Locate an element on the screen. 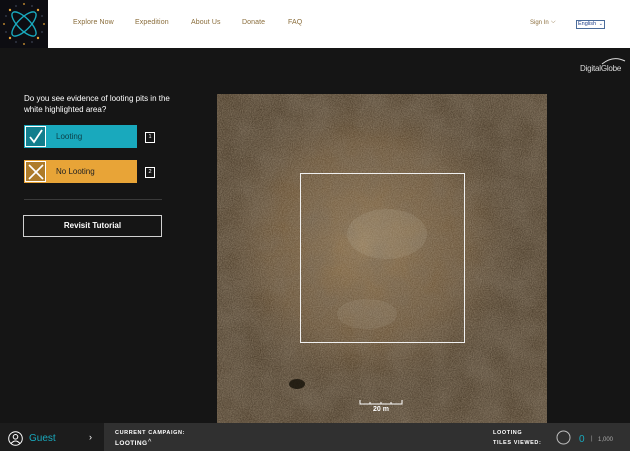 The height and width of the screenshot is (451, 630). campaign-selector: LOOTING is located at coordinates (131, 443).